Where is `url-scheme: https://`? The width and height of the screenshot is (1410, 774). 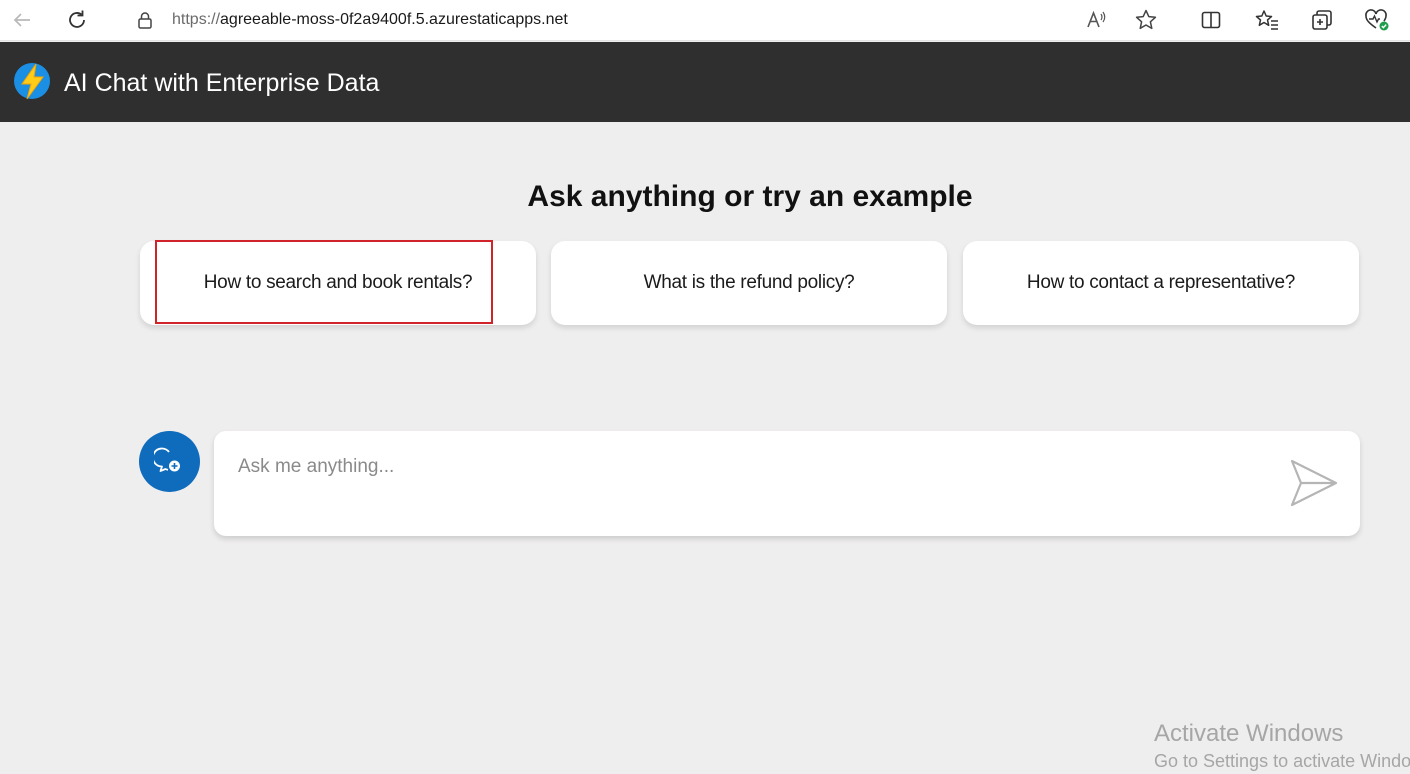
url-scheme: https:// is located at coordinates (196, 19).